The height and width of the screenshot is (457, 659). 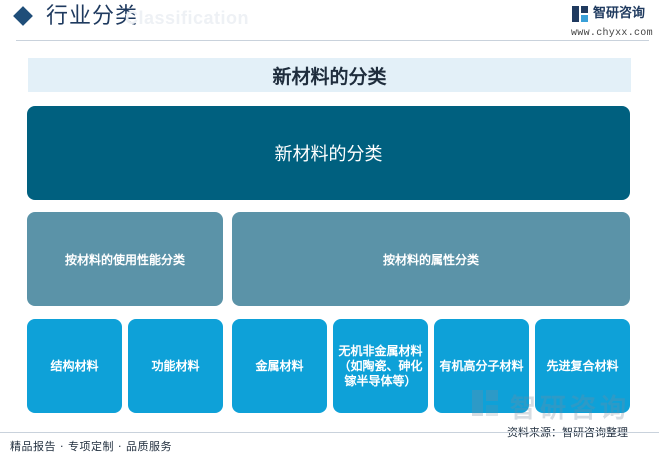 I want to click on category-node-label: 按材料的属性分类, so click(x=430, y=259).